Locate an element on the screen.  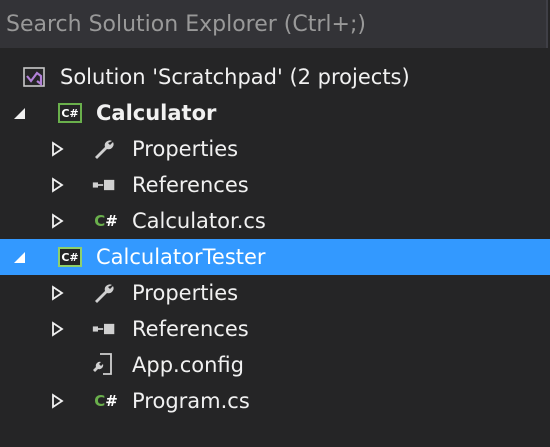
project-label: CalculatorTester is located at coordinates (181, 257).